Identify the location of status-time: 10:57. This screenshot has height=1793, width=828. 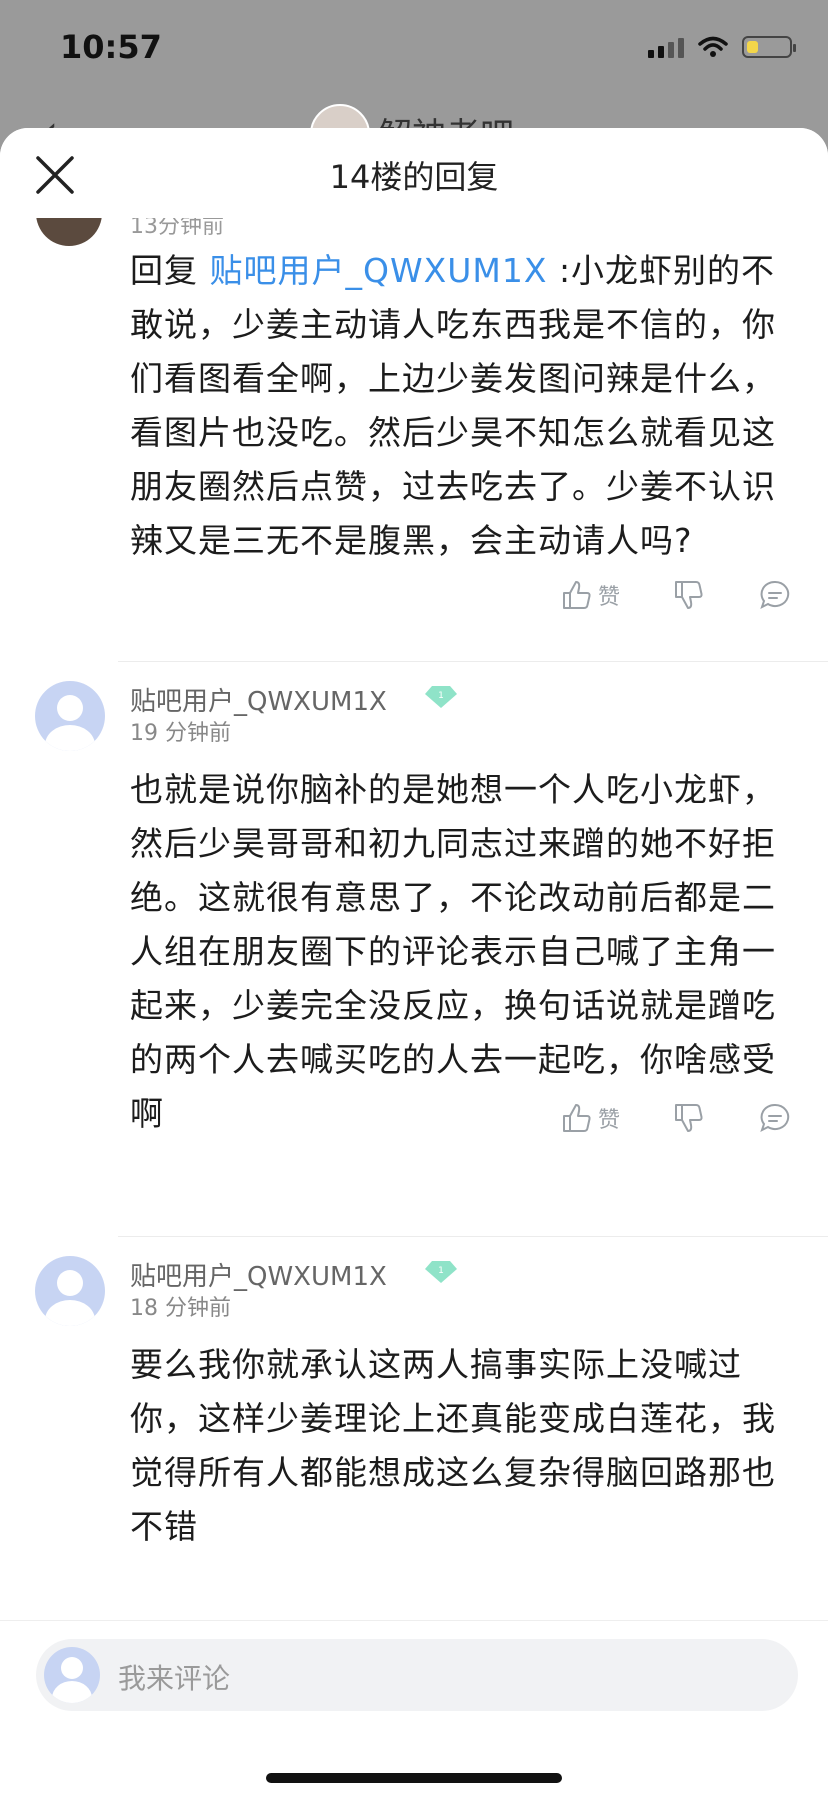
(111, 47).